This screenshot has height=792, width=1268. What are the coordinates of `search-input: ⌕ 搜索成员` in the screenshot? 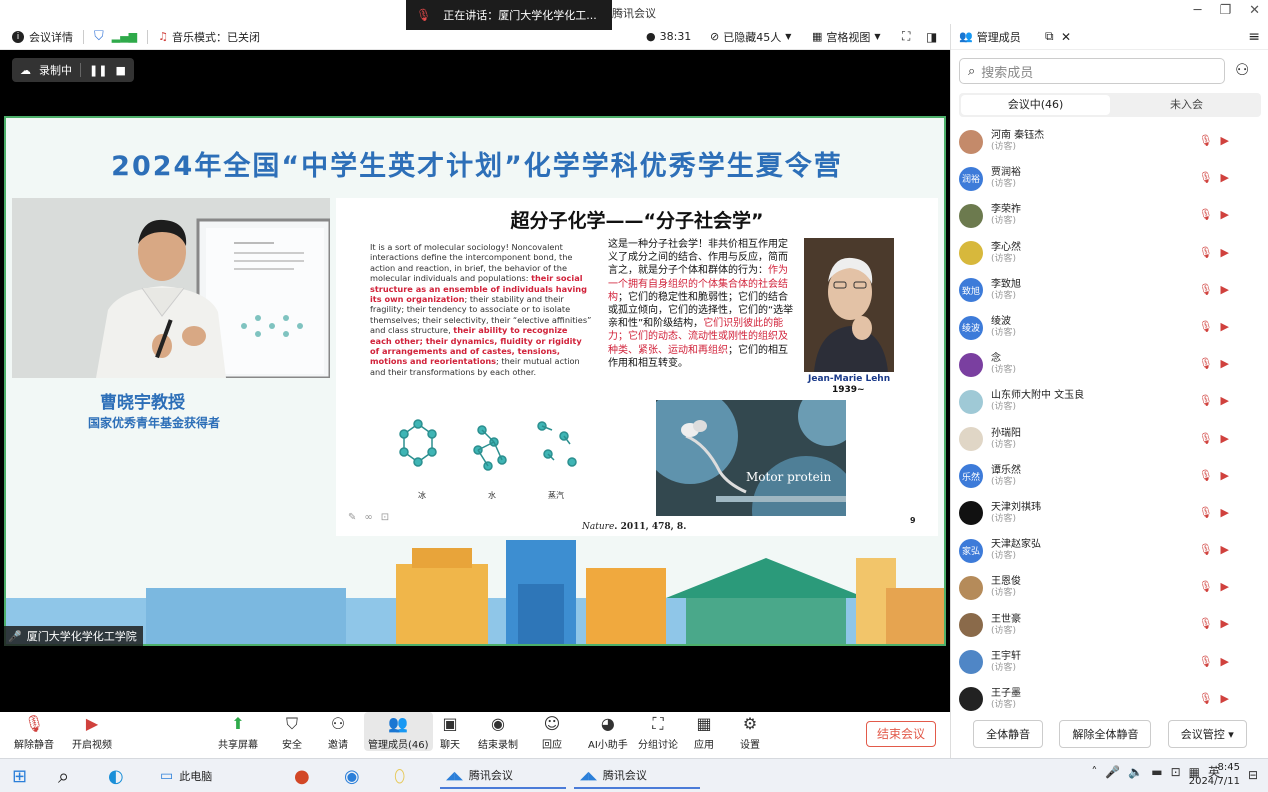 It's located at (1092, 71).